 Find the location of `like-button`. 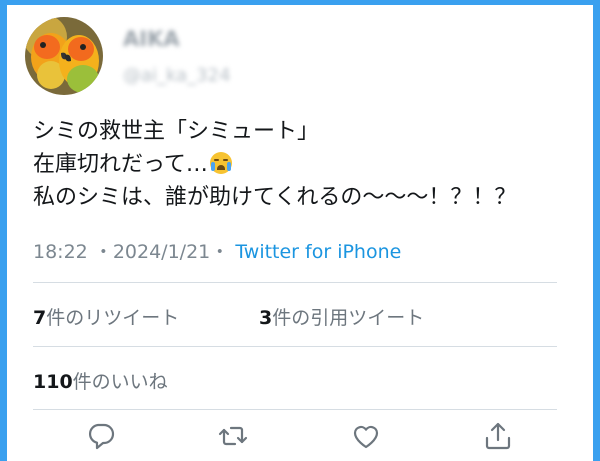

like-button is located at coordinates (366, 436).